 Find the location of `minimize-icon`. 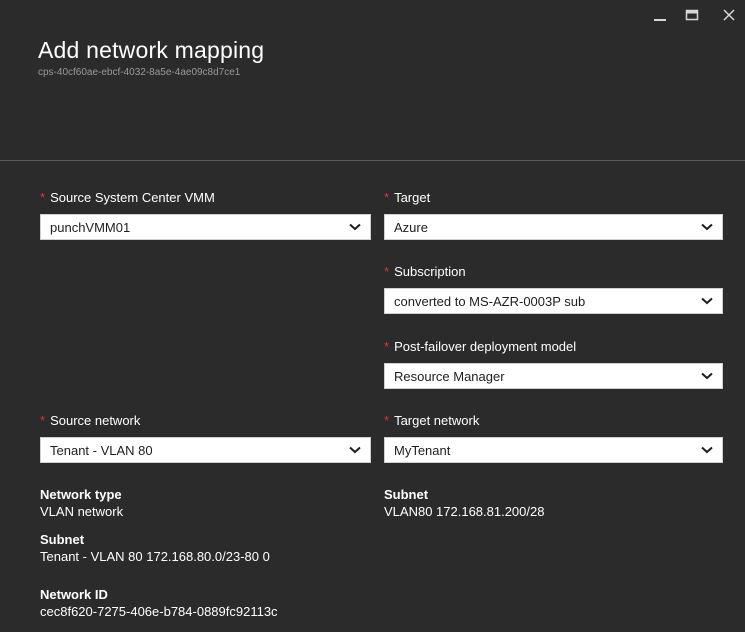

minimize-icon is located at coordinates (660, 20).